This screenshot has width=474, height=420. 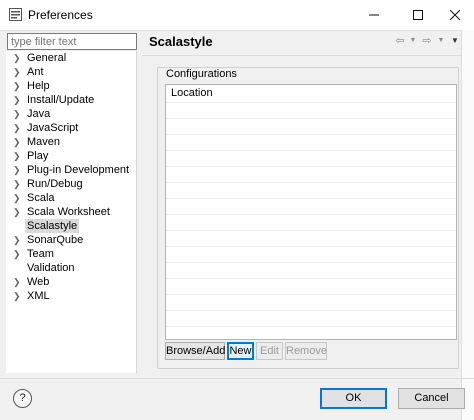 What do you see at coordinates (70, 296) in the screenshot?
I see `tree-item-xml: ❯ XML` at bounding box center [70, 296].